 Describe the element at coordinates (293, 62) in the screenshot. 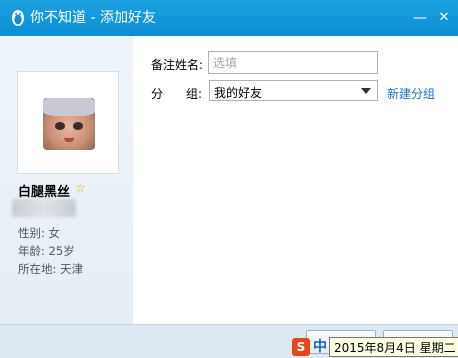

I see `remark-name-input` at that location.